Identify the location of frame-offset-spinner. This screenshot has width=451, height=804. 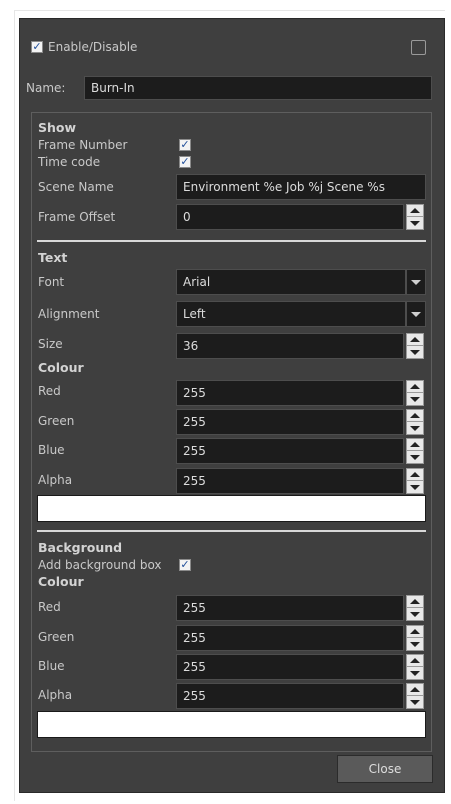
(415, 217).